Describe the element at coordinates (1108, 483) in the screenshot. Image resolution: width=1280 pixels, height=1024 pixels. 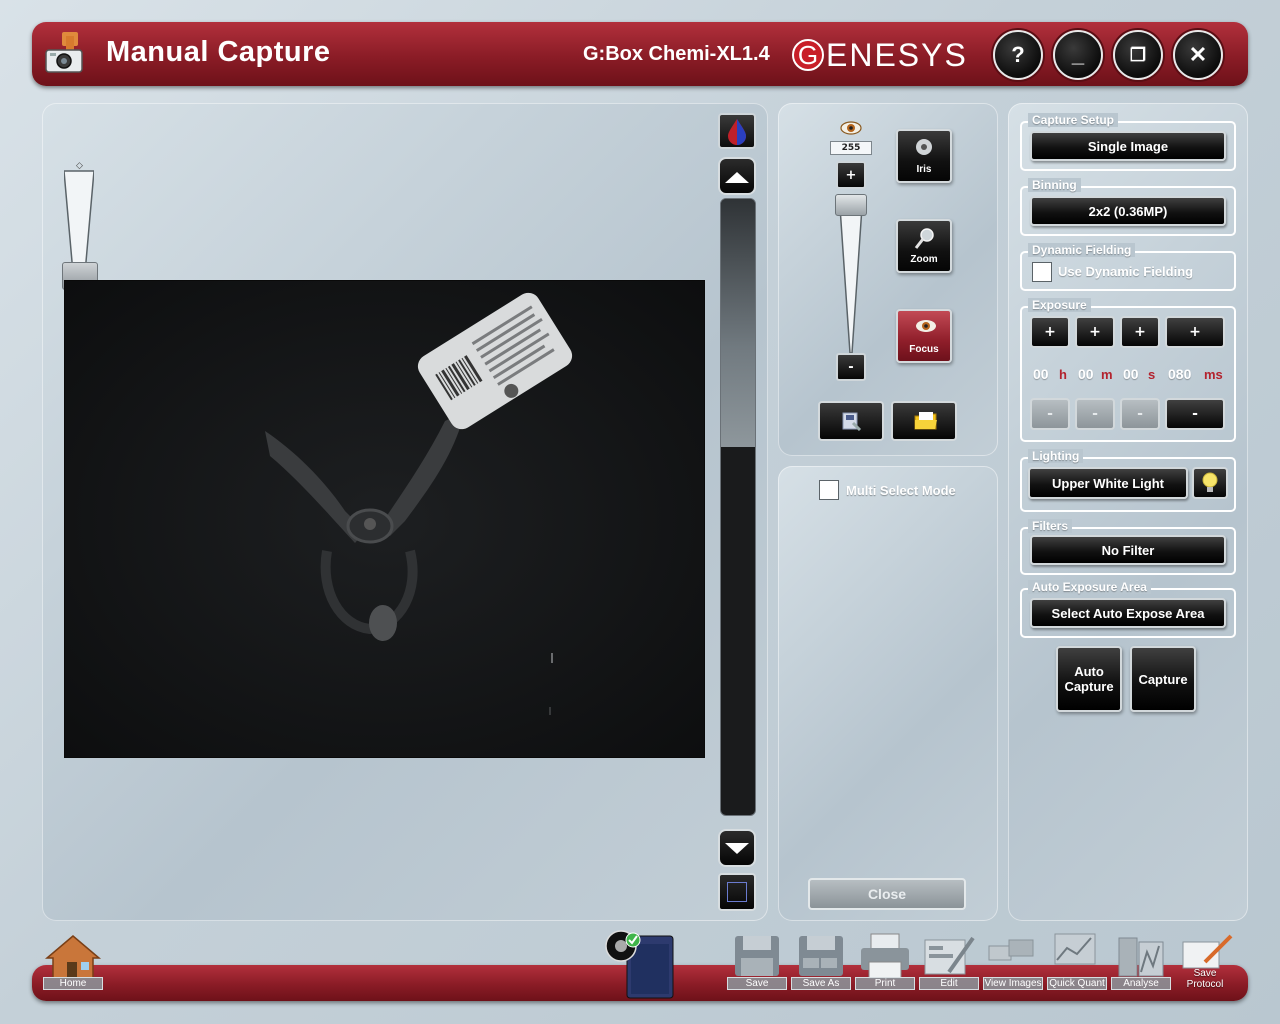
I see `lighting-select: Upper White Light` at that location.